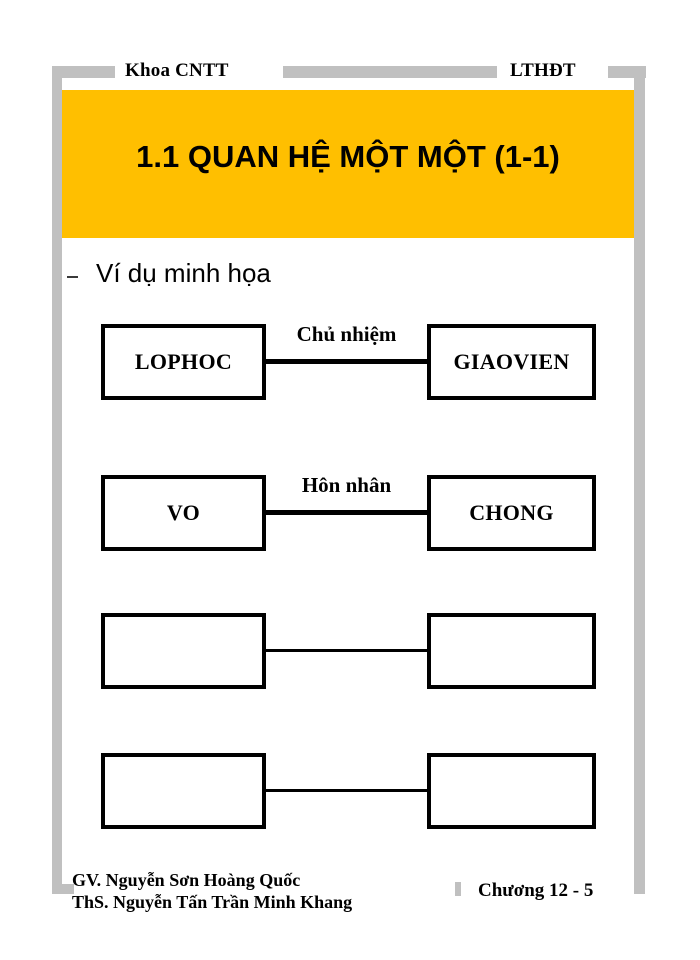  What do you see at coordinates (186, 880) in the screenshot?
I see `footer-author-line-1: GV. Nguyễn Sơn Hoàng Quốc` at bounding box center [186, 880].